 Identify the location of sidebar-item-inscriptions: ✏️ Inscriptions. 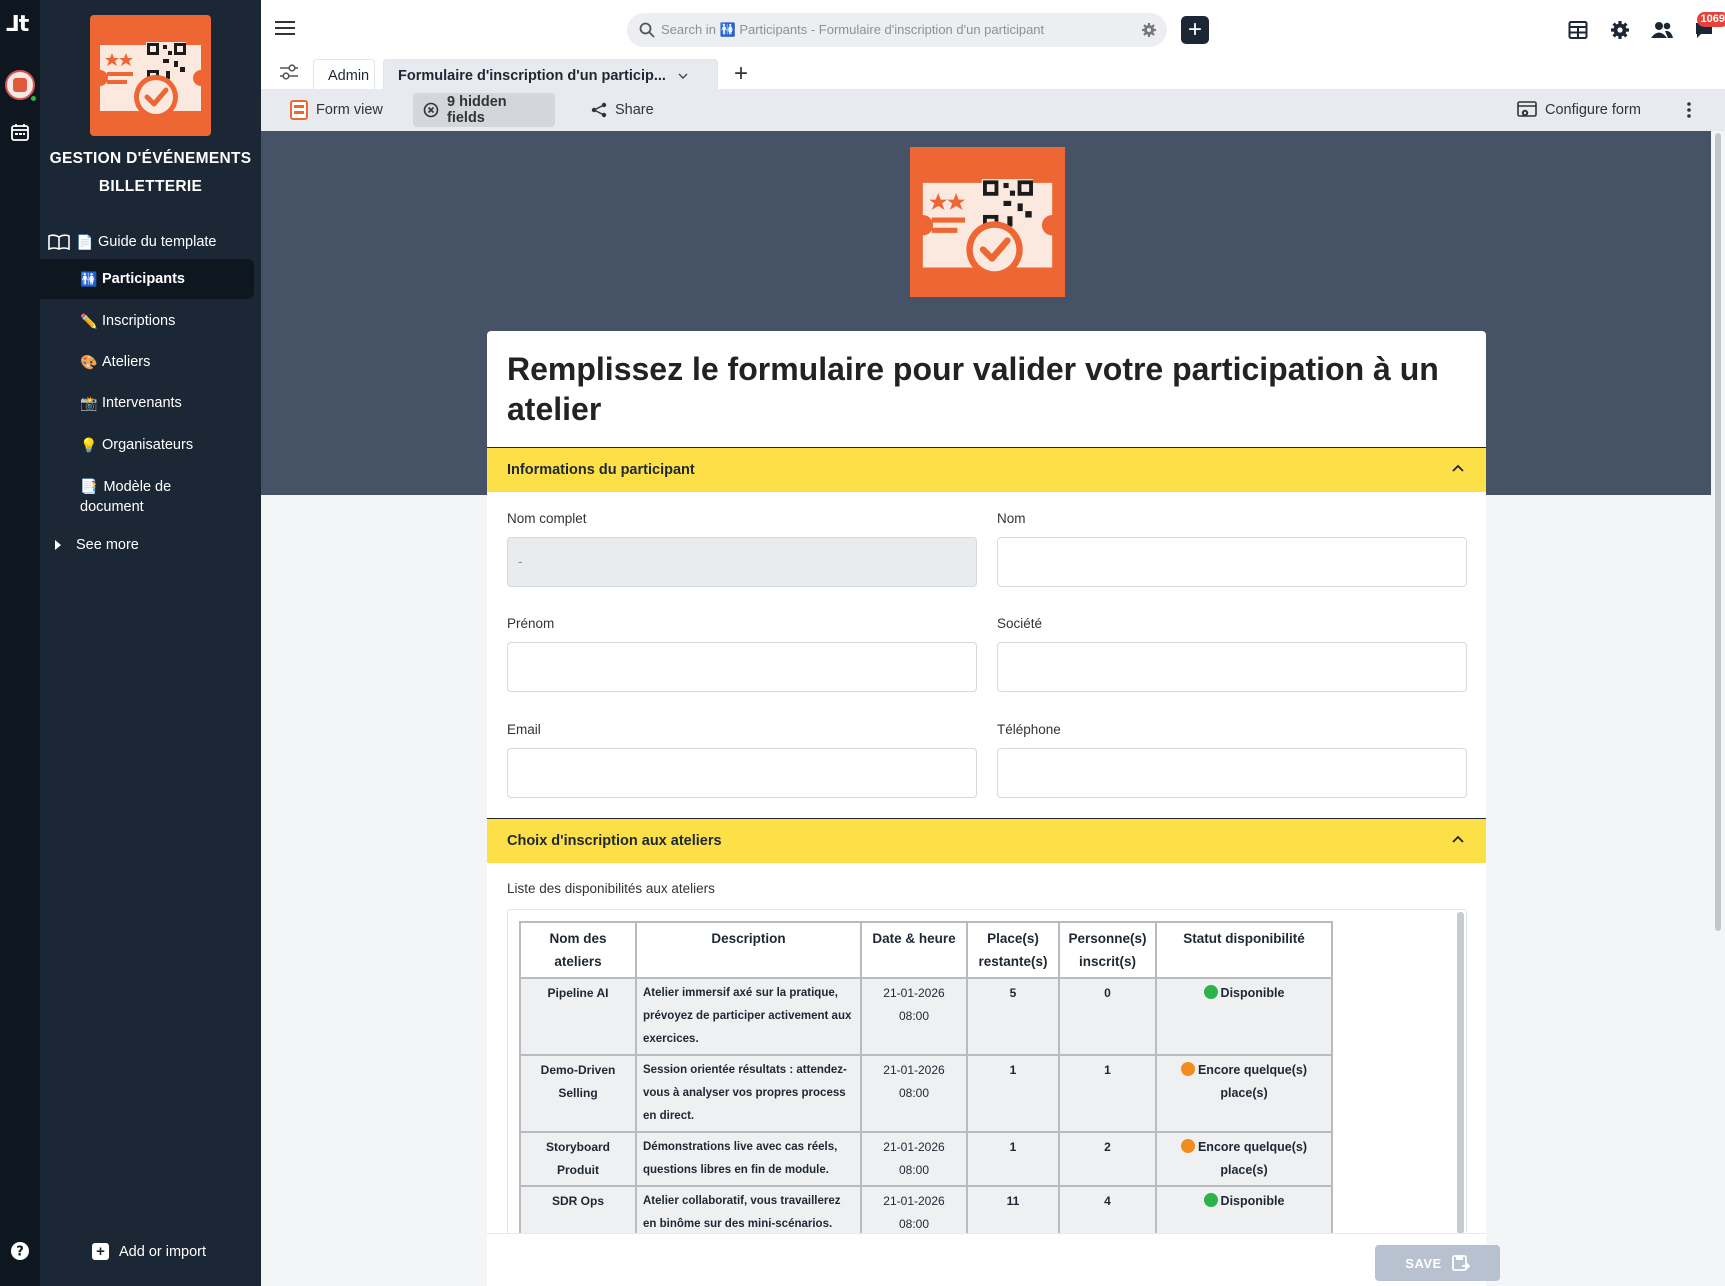
(147, 321).